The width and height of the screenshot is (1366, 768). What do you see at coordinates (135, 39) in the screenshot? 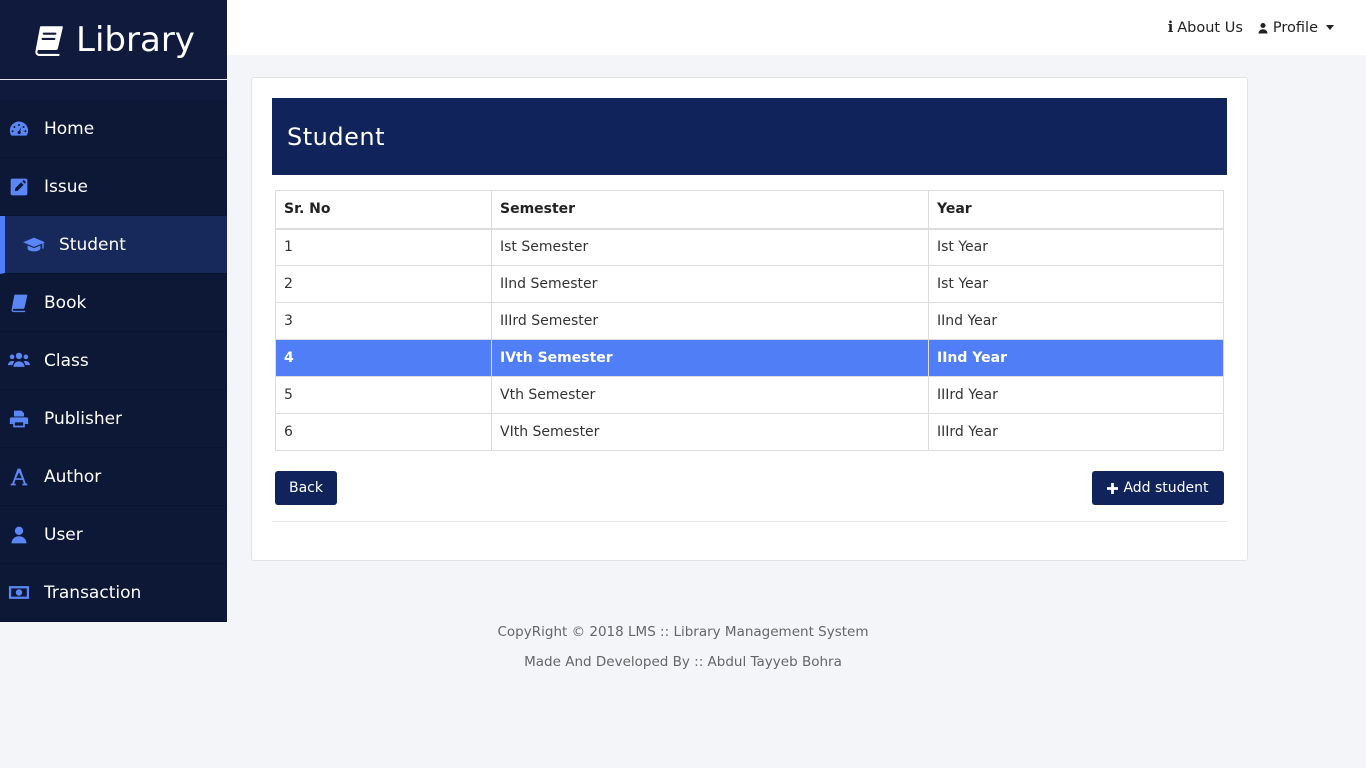
I see `brand-title: Library` at bounding box center [135, 39].